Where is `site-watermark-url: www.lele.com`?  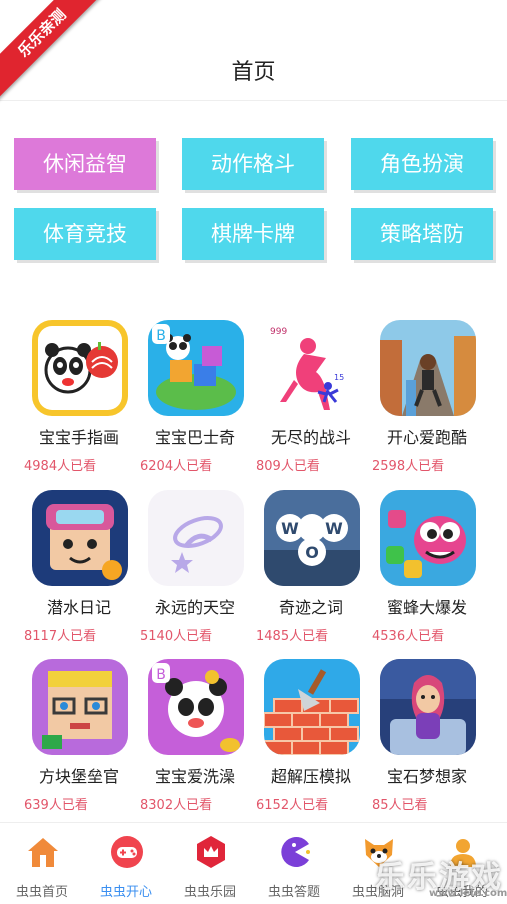
site-watermark-url: www.lele.com is located at coordinates (468, 893).